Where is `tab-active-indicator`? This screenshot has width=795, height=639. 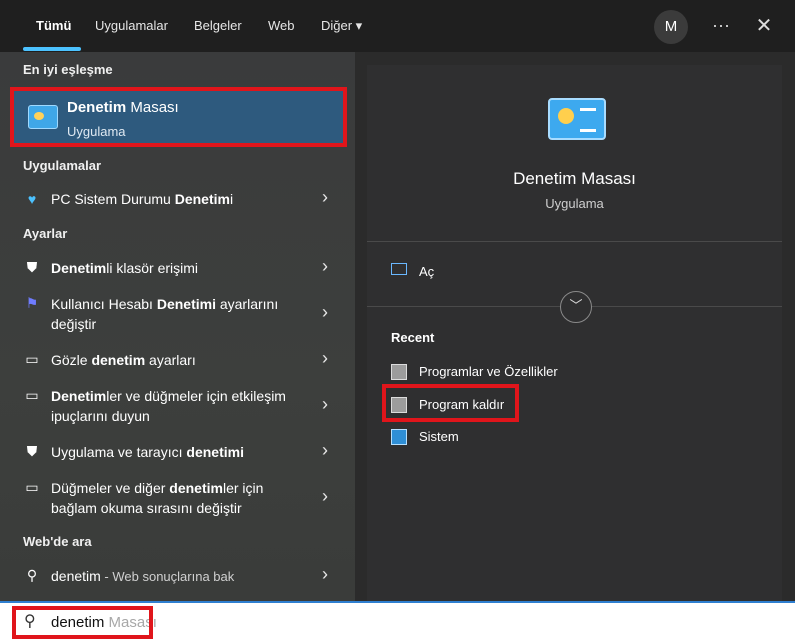 tab-active-indicator is located at coordinates (52, 49).